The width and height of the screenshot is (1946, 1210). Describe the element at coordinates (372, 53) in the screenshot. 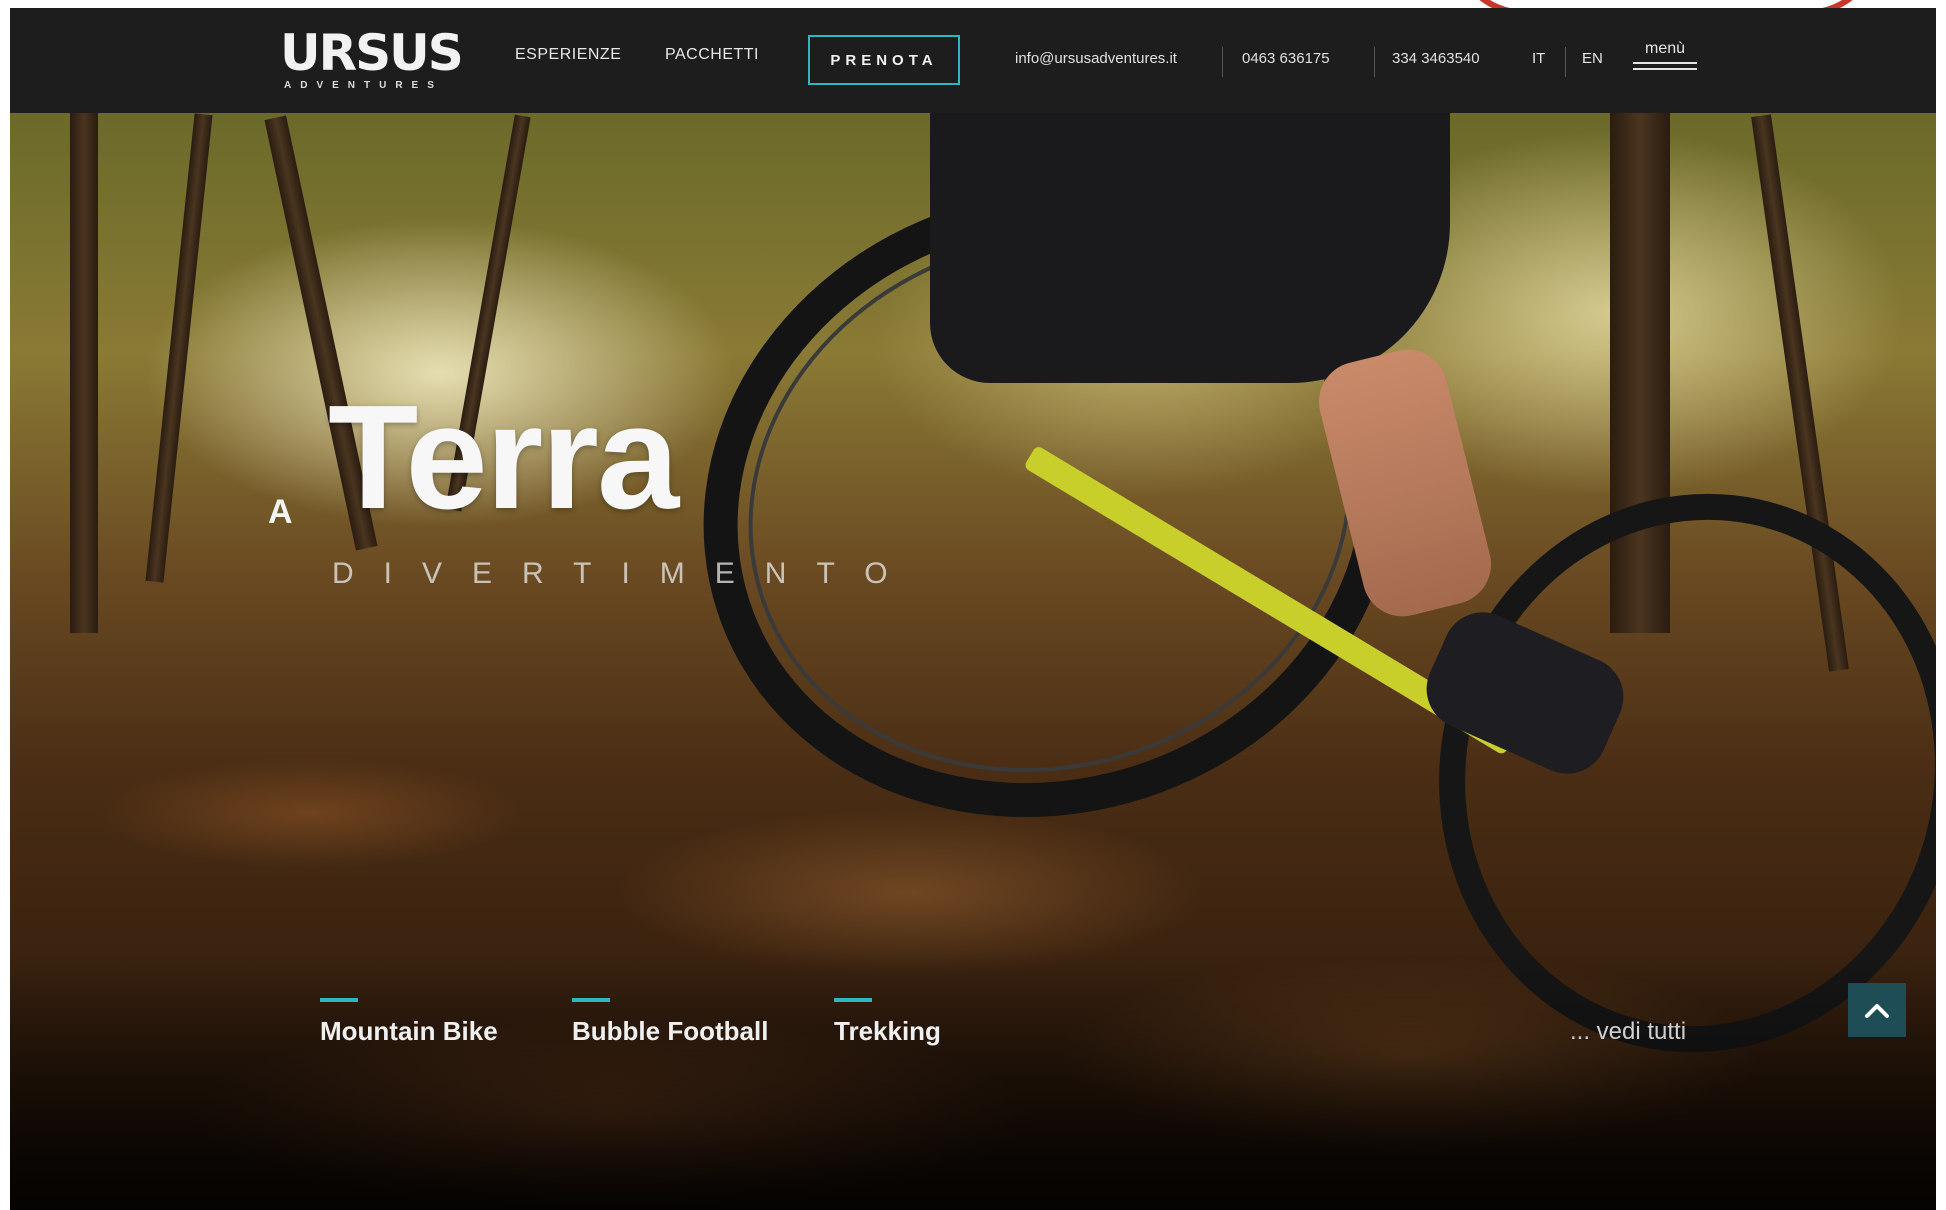

I see `logo-text: URSUS` at that location.